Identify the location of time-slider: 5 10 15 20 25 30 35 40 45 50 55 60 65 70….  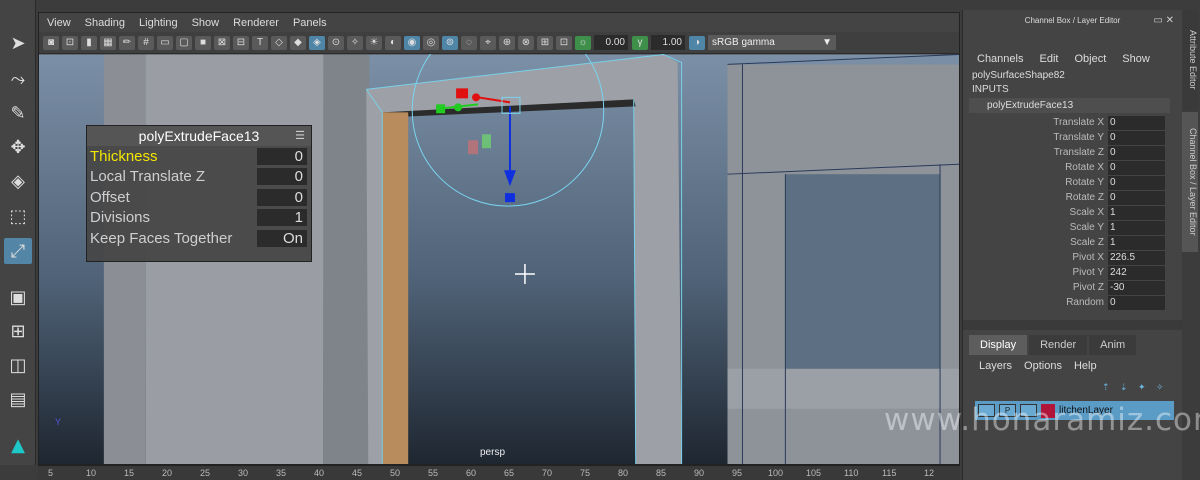
(499, 472).